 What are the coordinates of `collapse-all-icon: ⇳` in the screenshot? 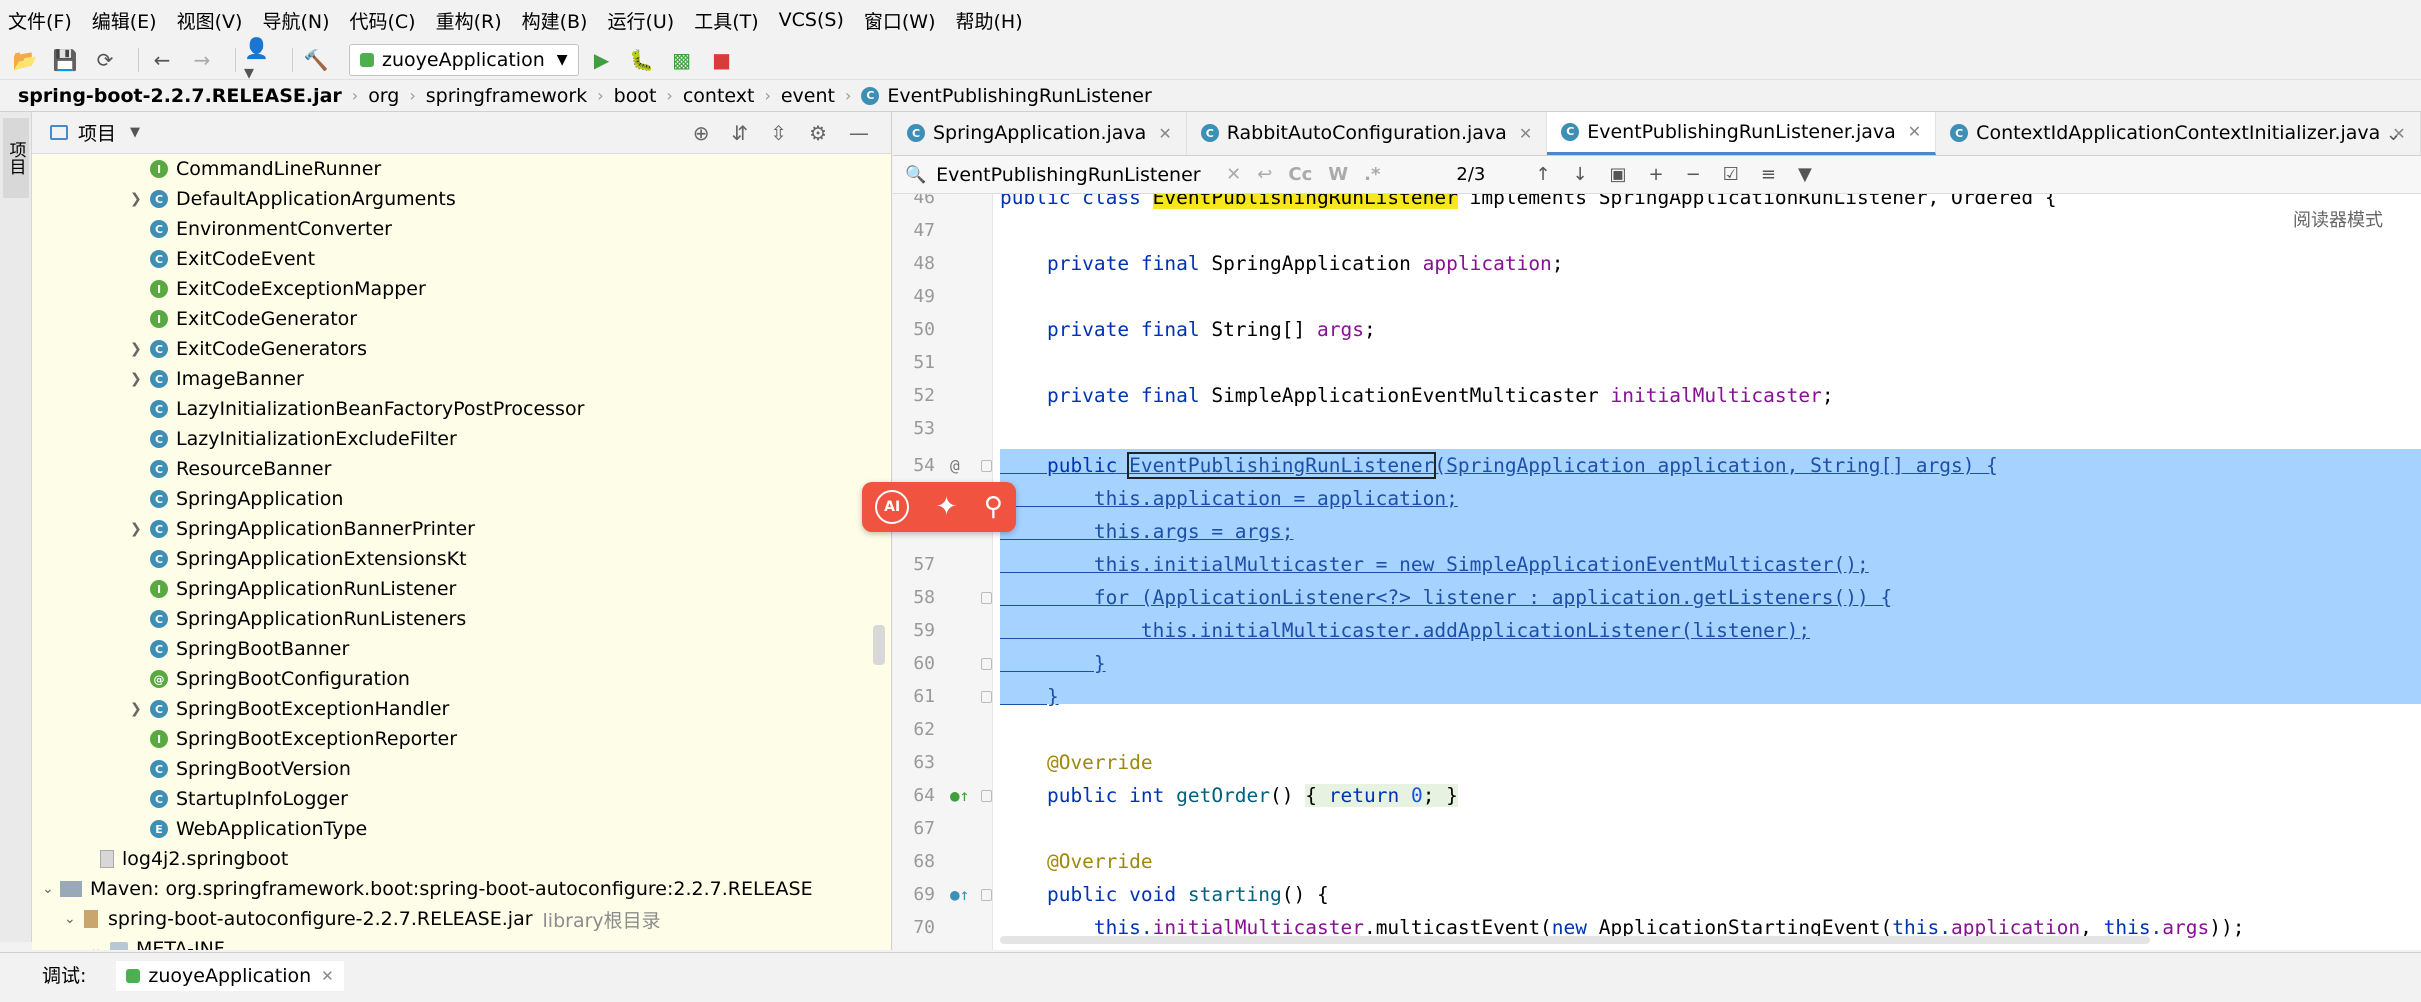 It's located at (778, 133).